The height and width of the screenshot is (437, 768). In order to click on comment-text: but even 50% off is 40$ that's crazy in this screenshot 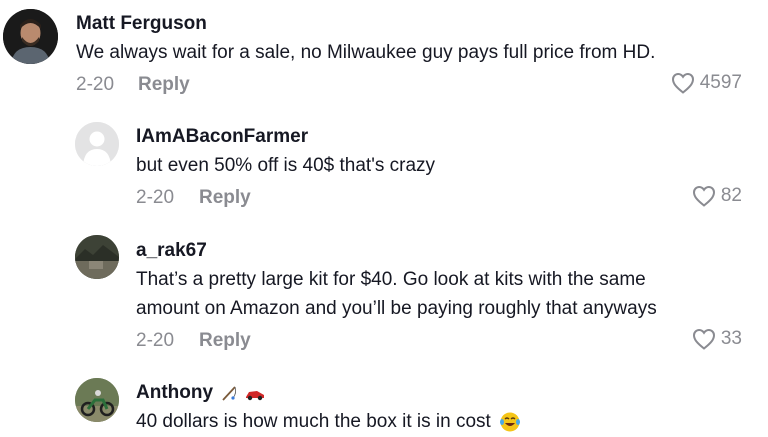, I will do `click(286, 165)`.